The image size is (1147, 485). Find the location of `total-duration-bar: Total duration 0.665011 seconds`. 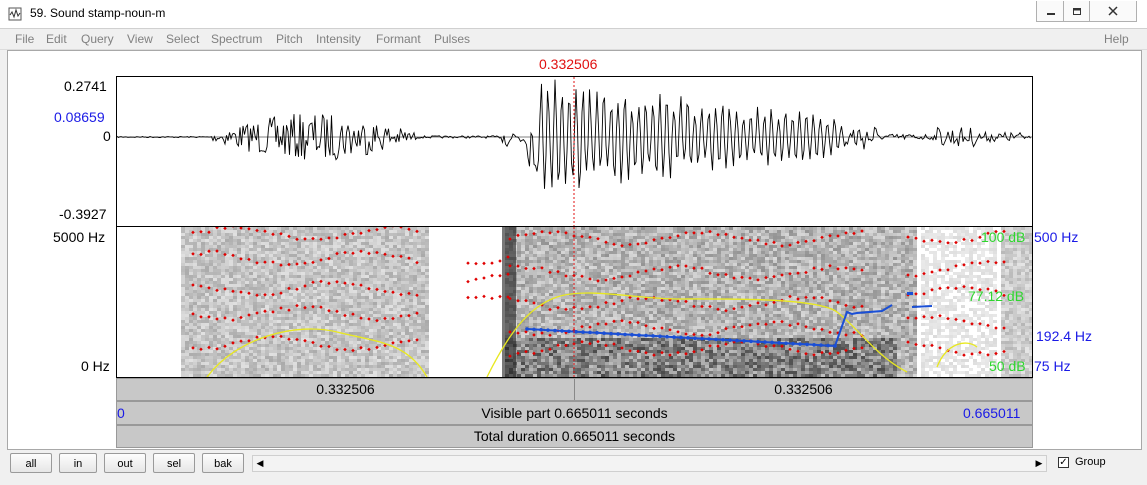

total-duration-bar: Total duration 0.665011 seconds is located at coordinates (574, 436).